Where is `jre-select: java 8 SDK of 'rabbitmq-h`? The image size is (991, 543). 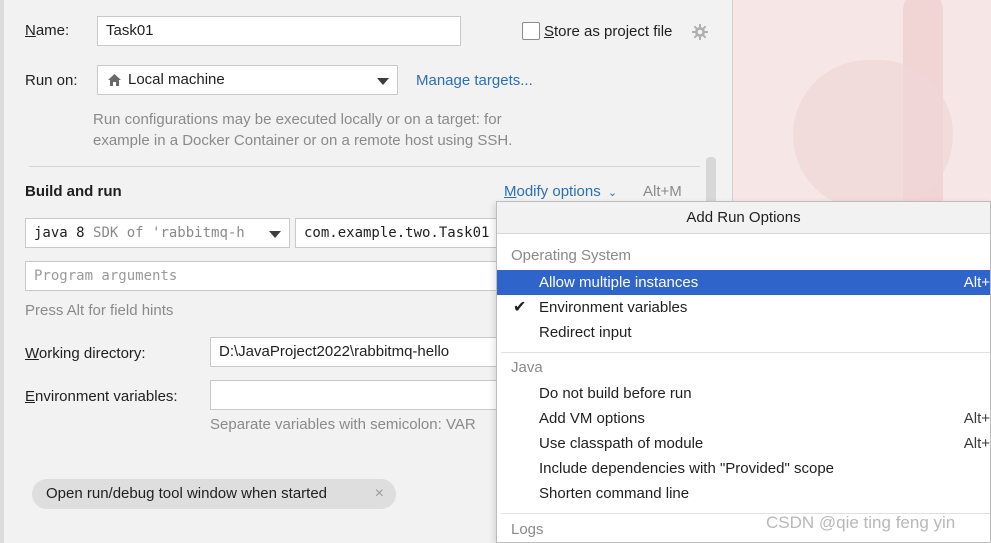 jre-select: java 8 SDK of 'rabbitmq-h is located at coordinates (157, 233).